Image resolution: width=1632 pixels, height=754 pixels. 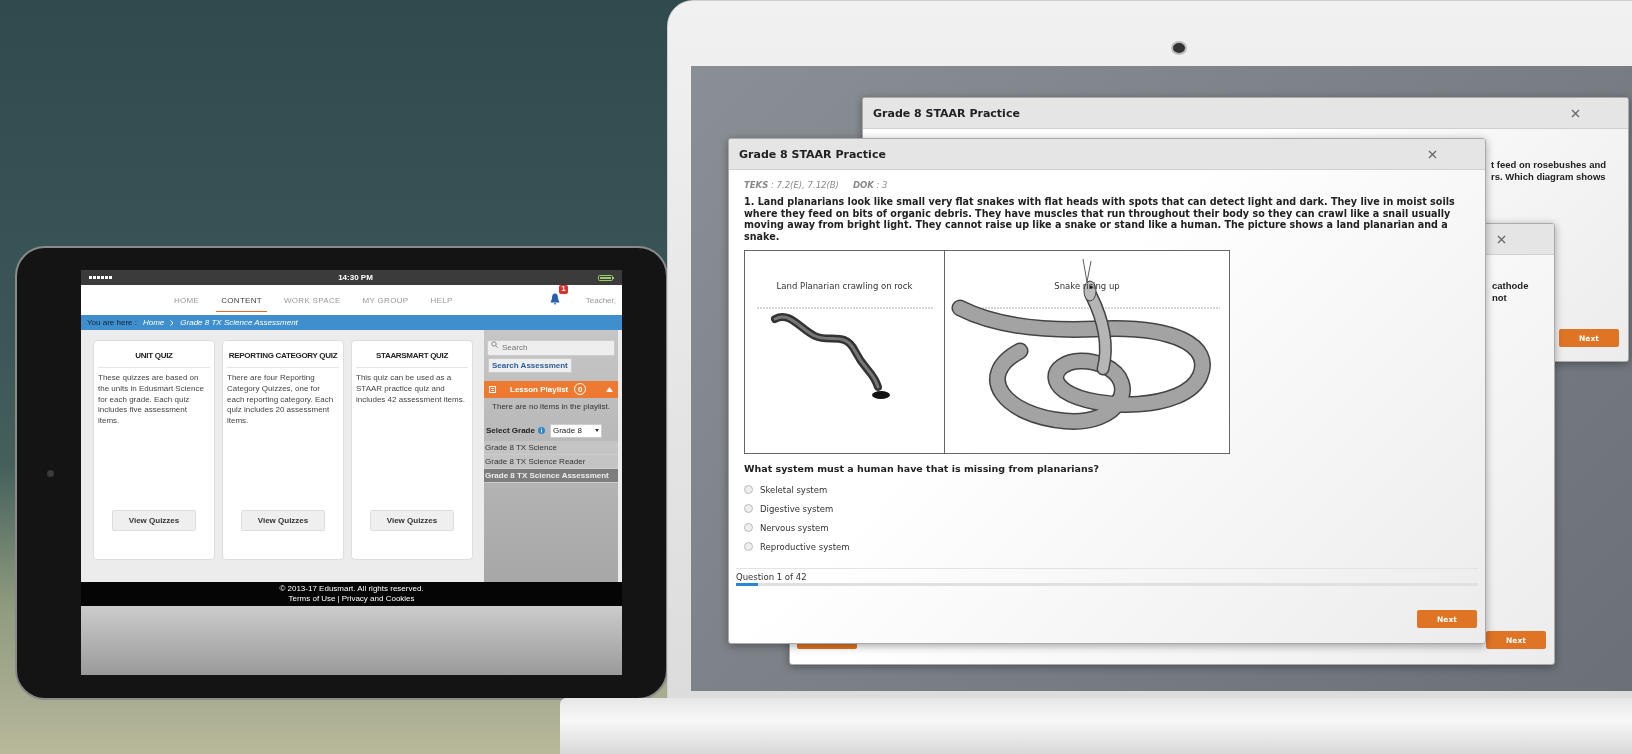 What do you see at coordinates (805, 546) in the screenshot?
I see `option-label: Reproductive system` at bounding box center [805, 546].